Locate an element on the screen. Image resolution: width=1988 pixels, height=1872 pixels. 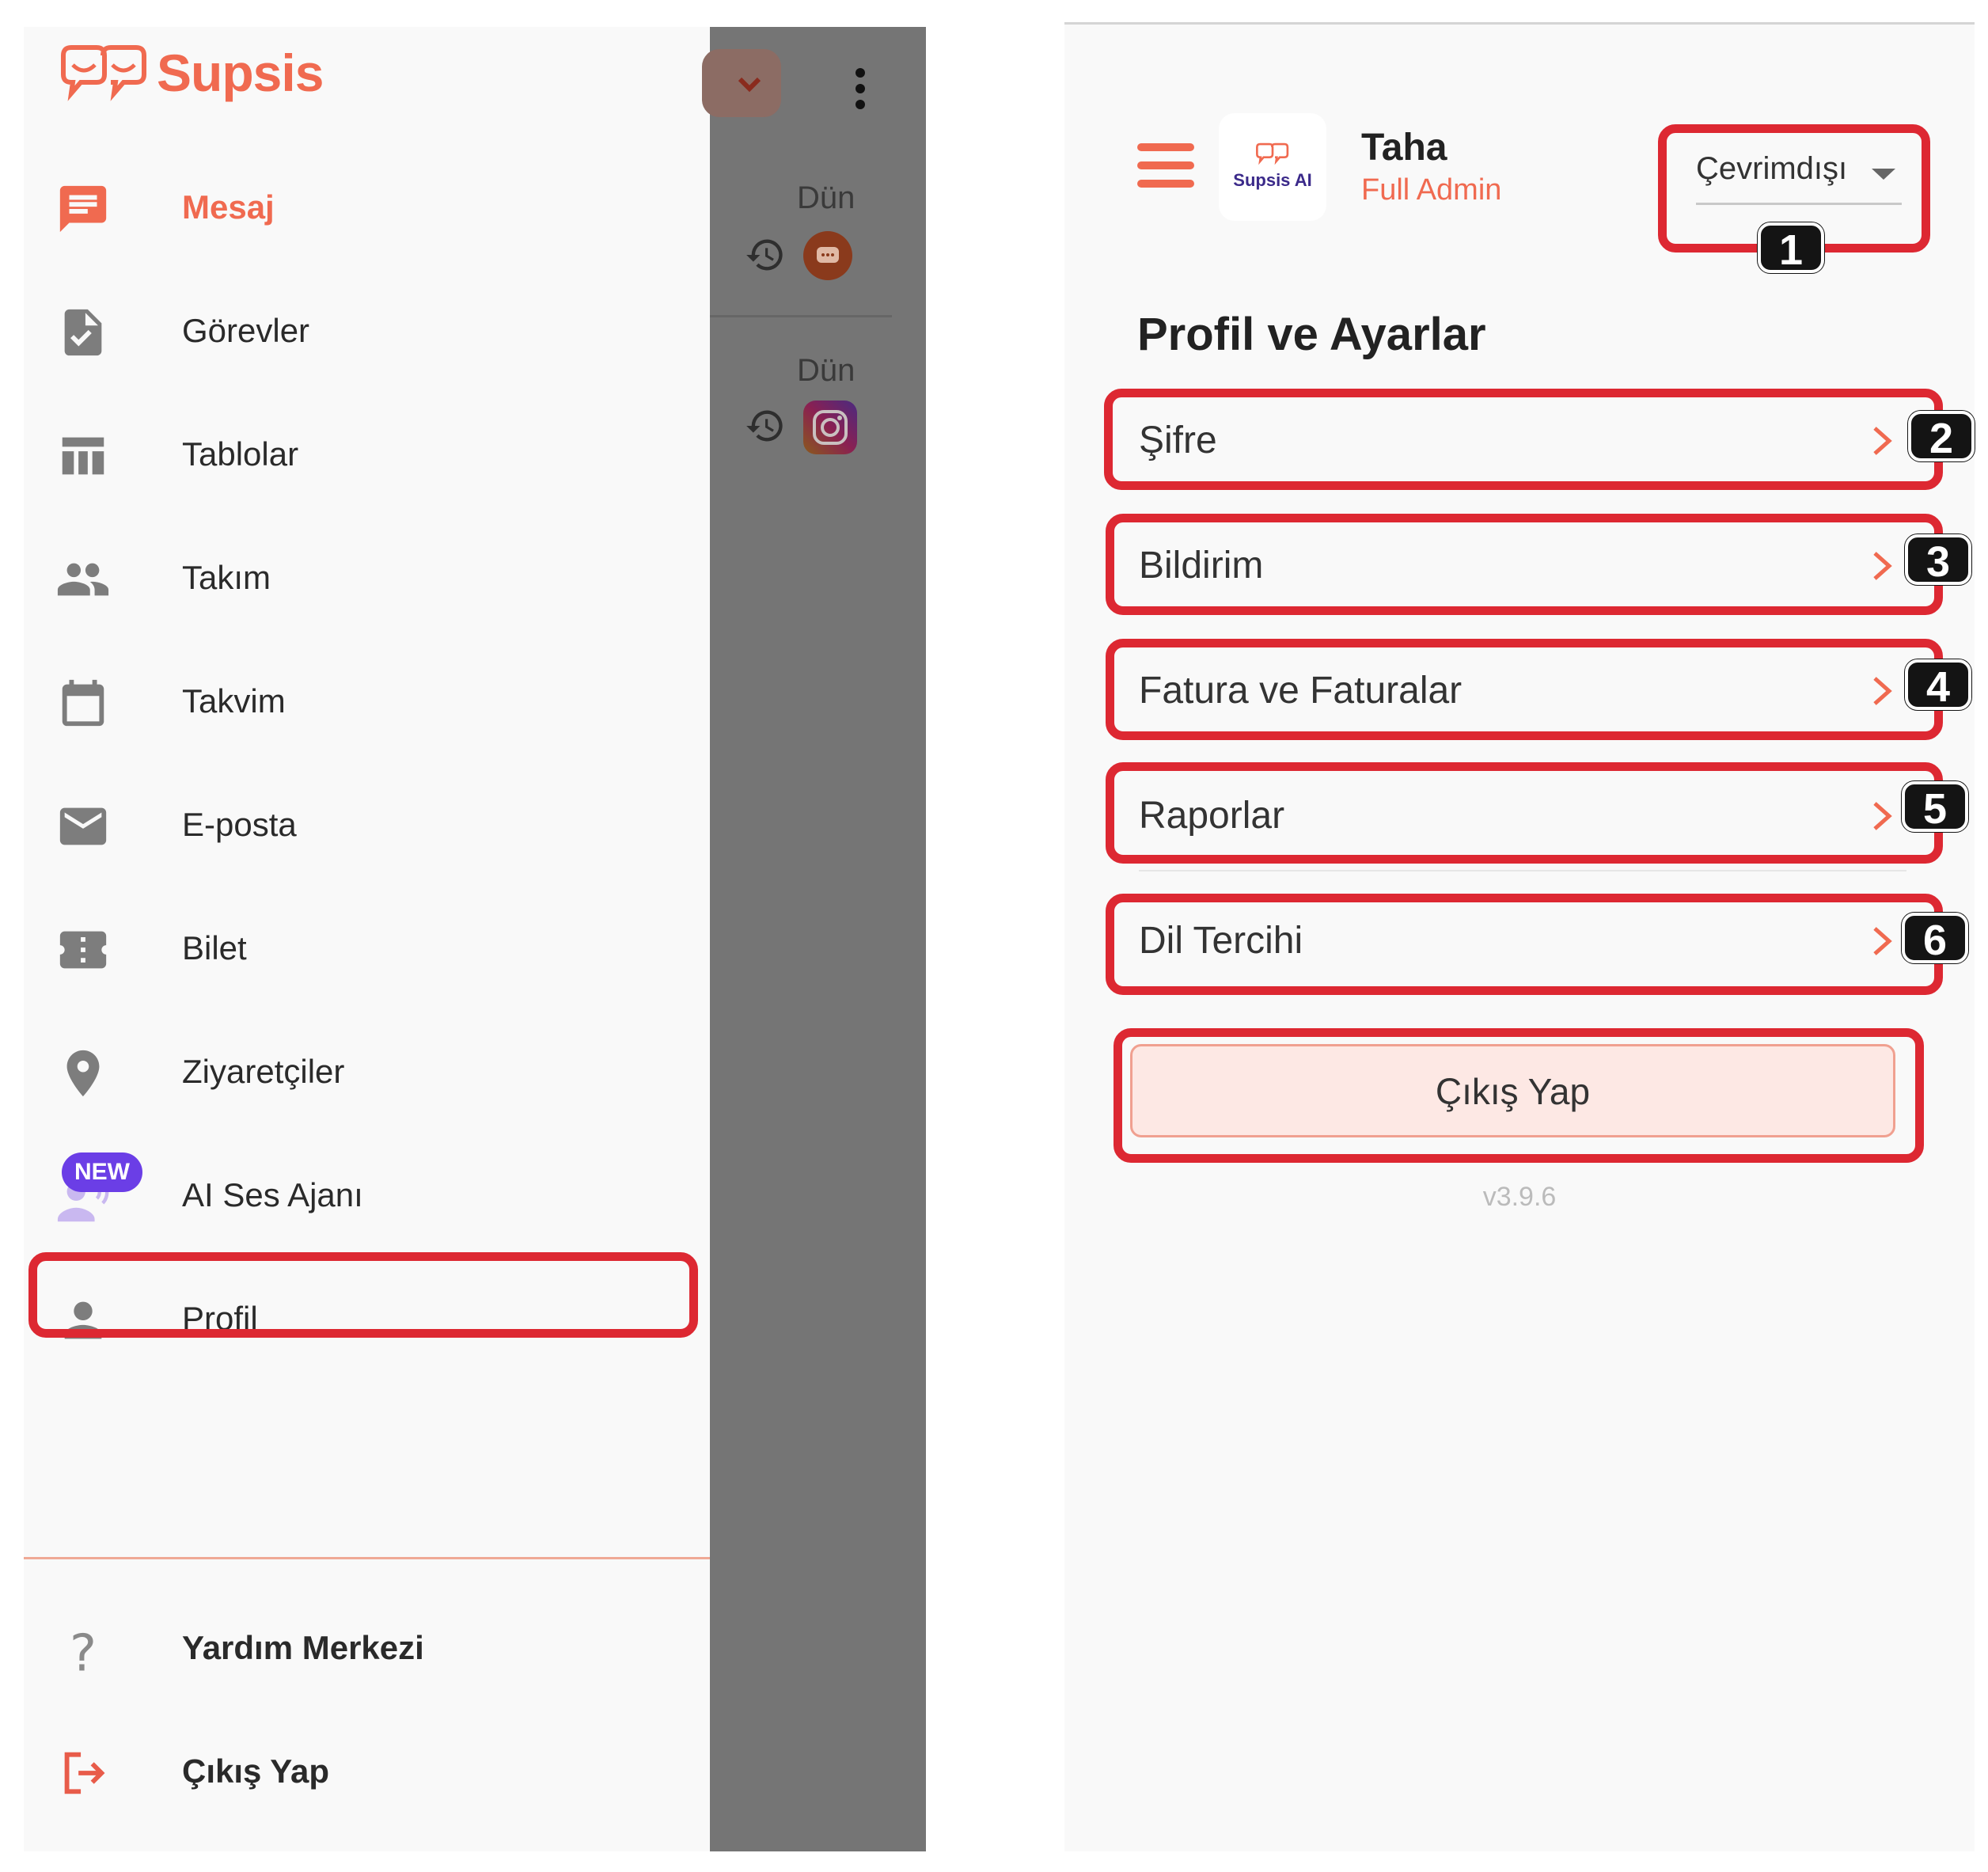
nav-label: Yardım Merkezi is located at coordinates (303, 1647).